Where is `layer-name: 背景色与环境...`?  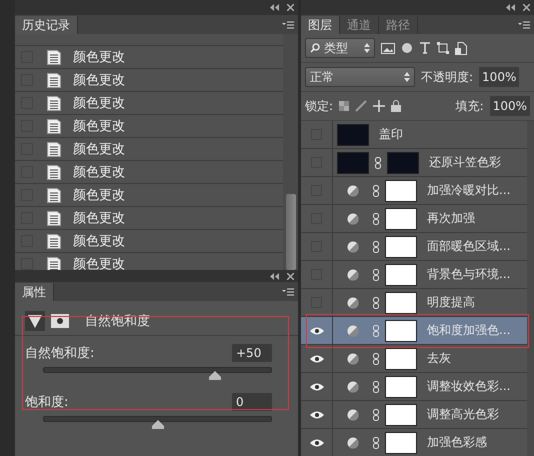 layer-name: 背景色与环境... is located at coordinates (468, 274).